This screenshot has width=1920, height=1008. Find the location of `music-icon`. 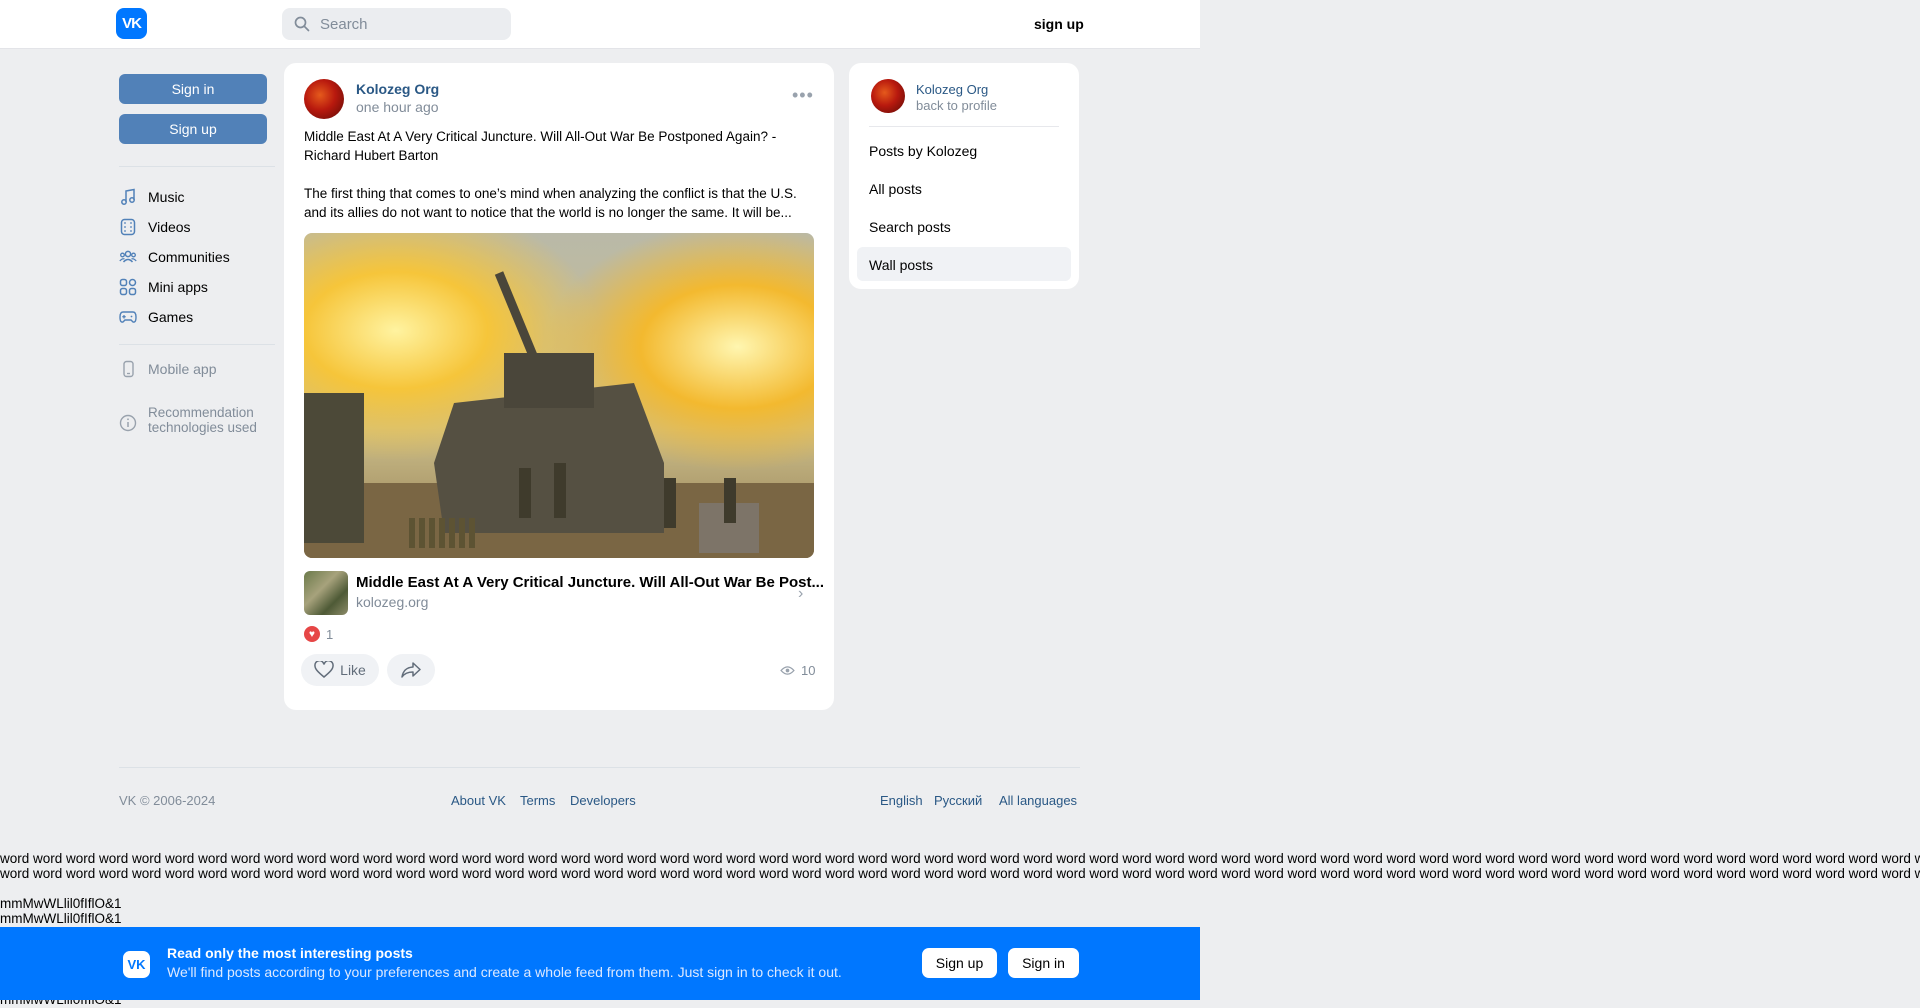

music-icon is located at coordinates (128, 196).